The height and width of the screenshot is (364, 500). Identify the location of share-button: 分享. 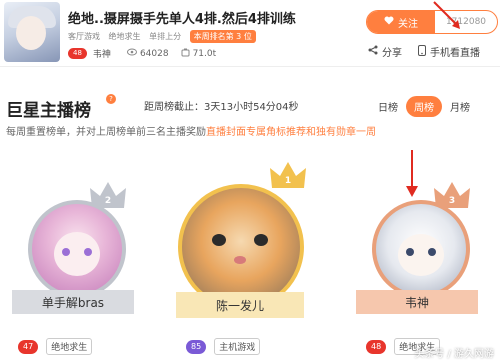
(385, 51).